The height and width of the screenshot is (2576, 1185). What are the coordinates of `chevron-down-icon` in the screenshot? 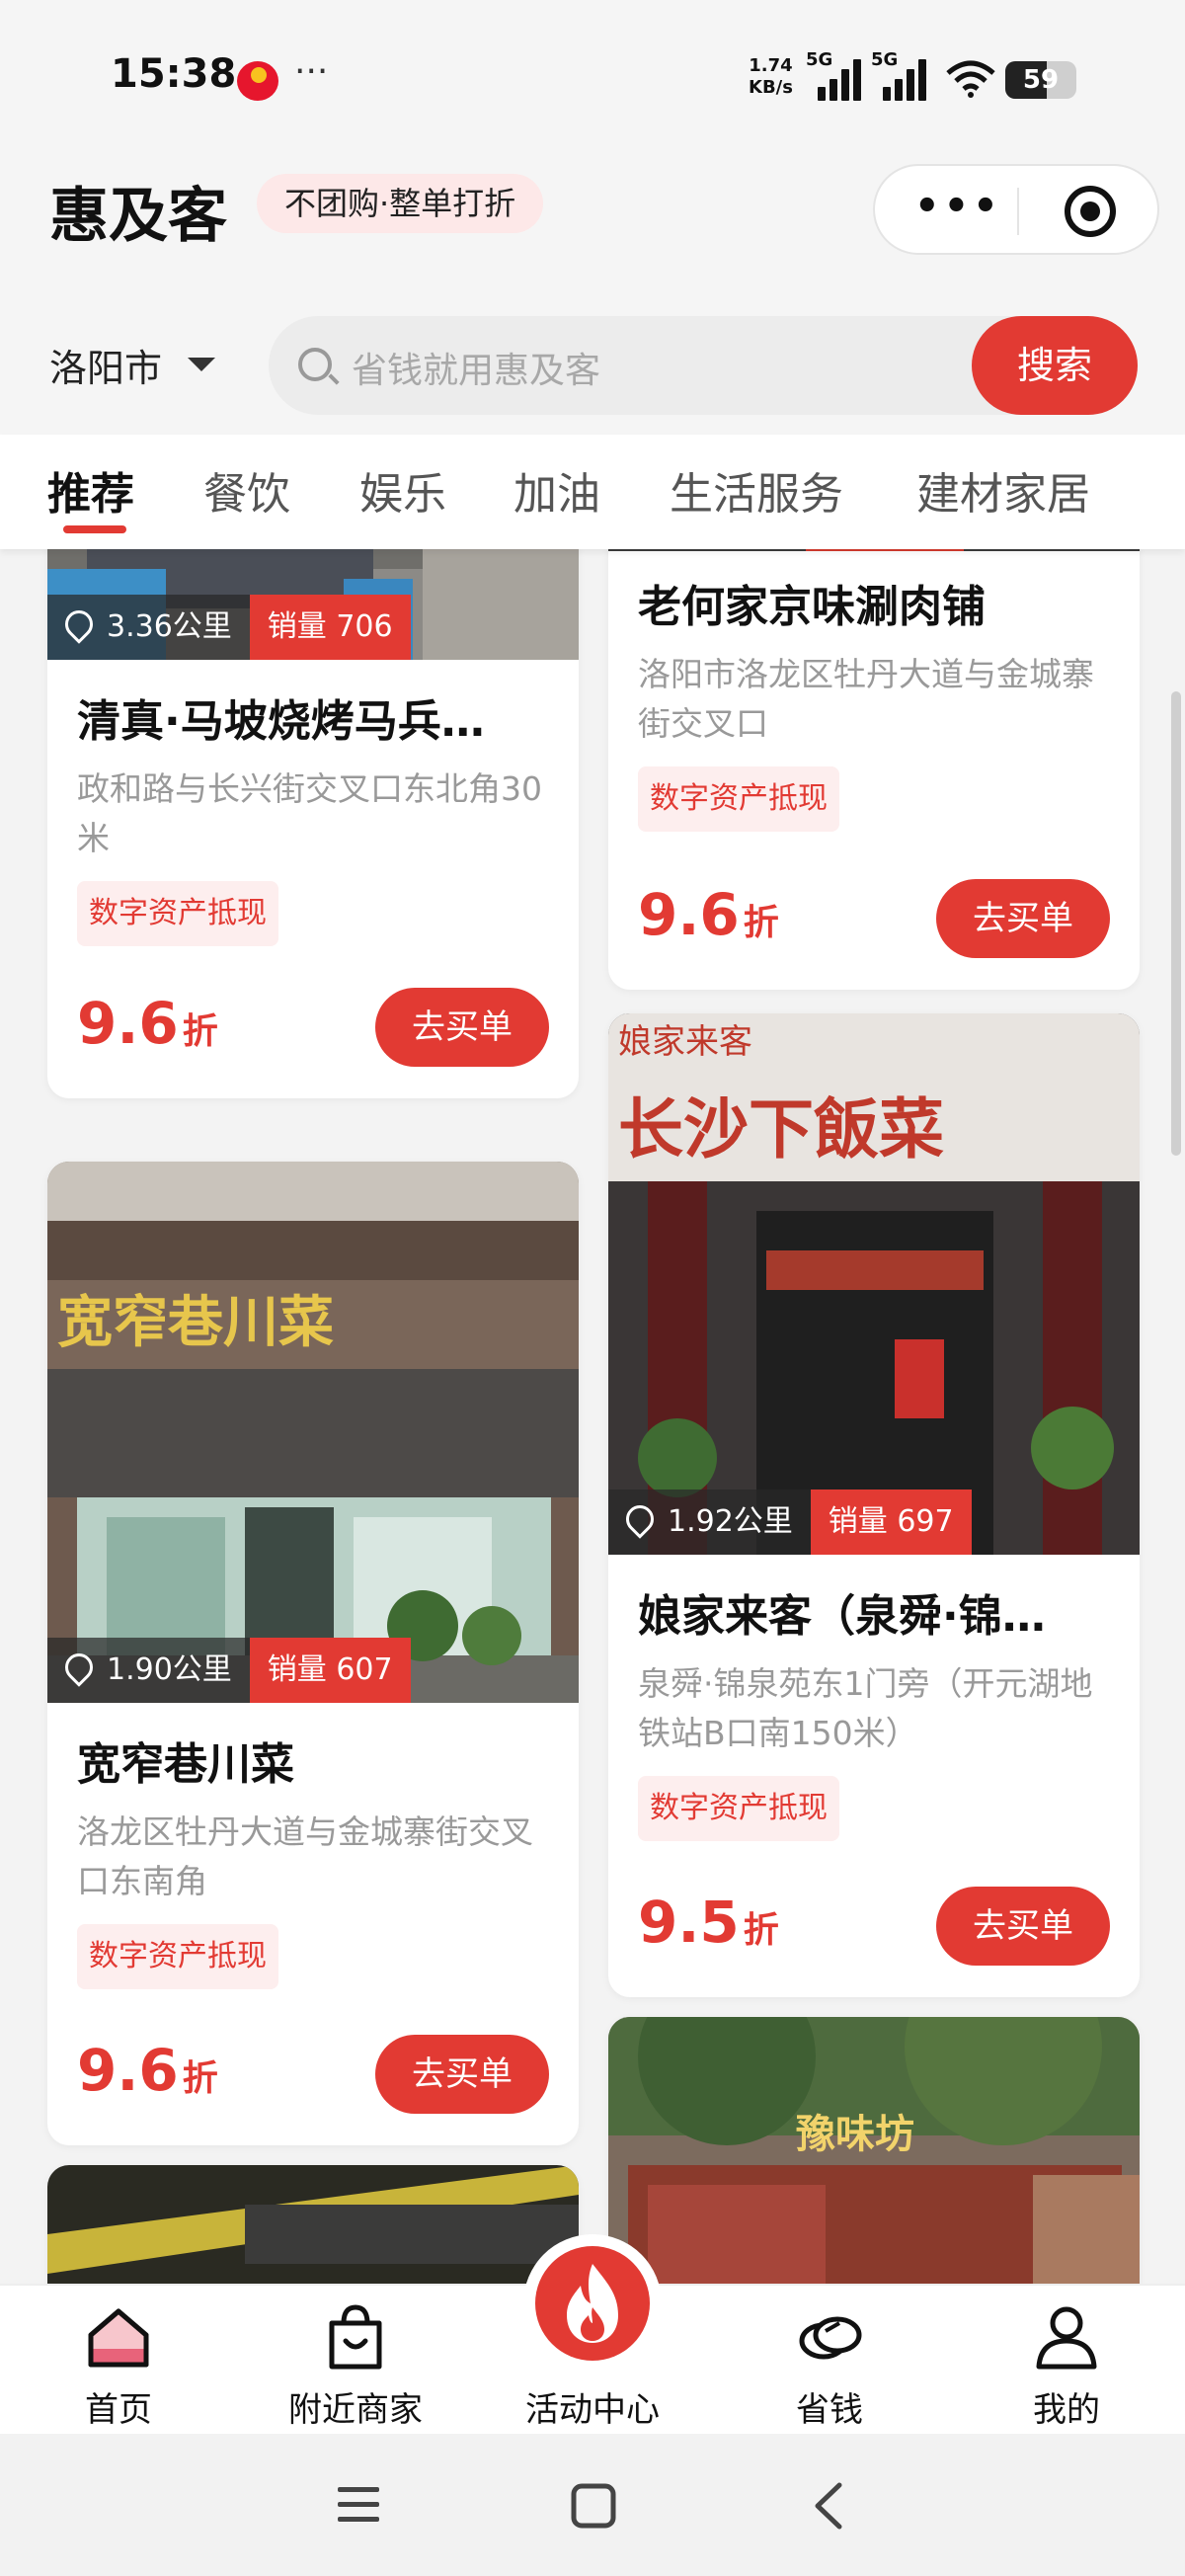 It's located at (202, 364).